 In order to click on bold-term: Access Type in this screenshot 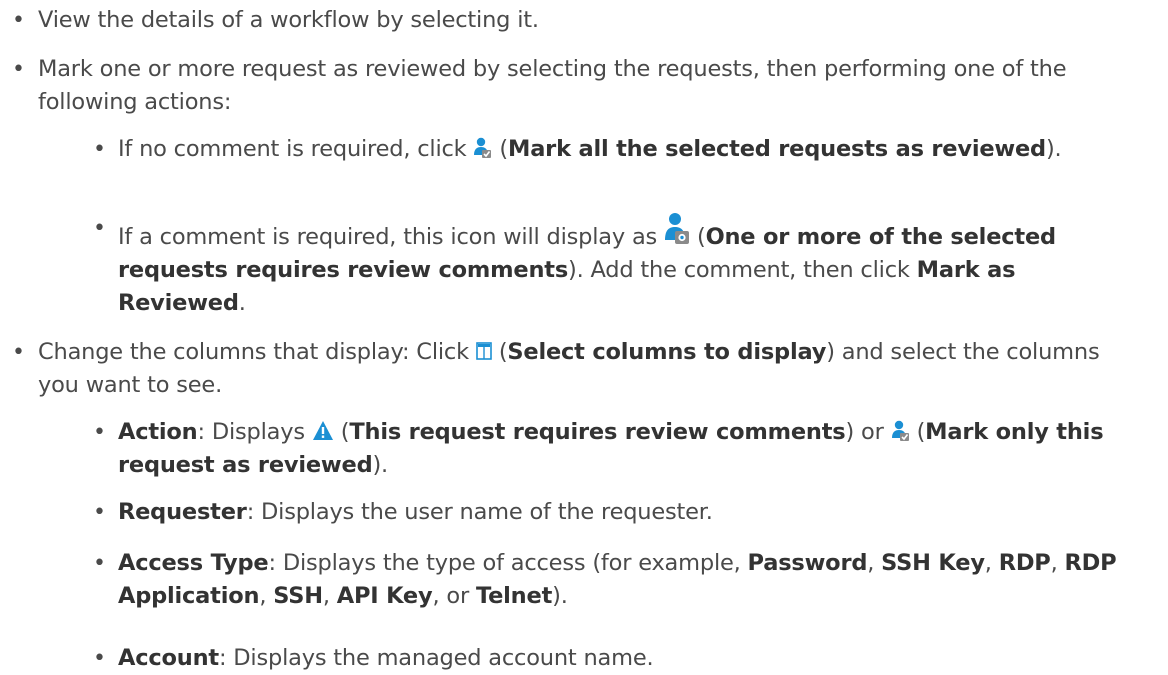, I will do `click(193, 563)`.